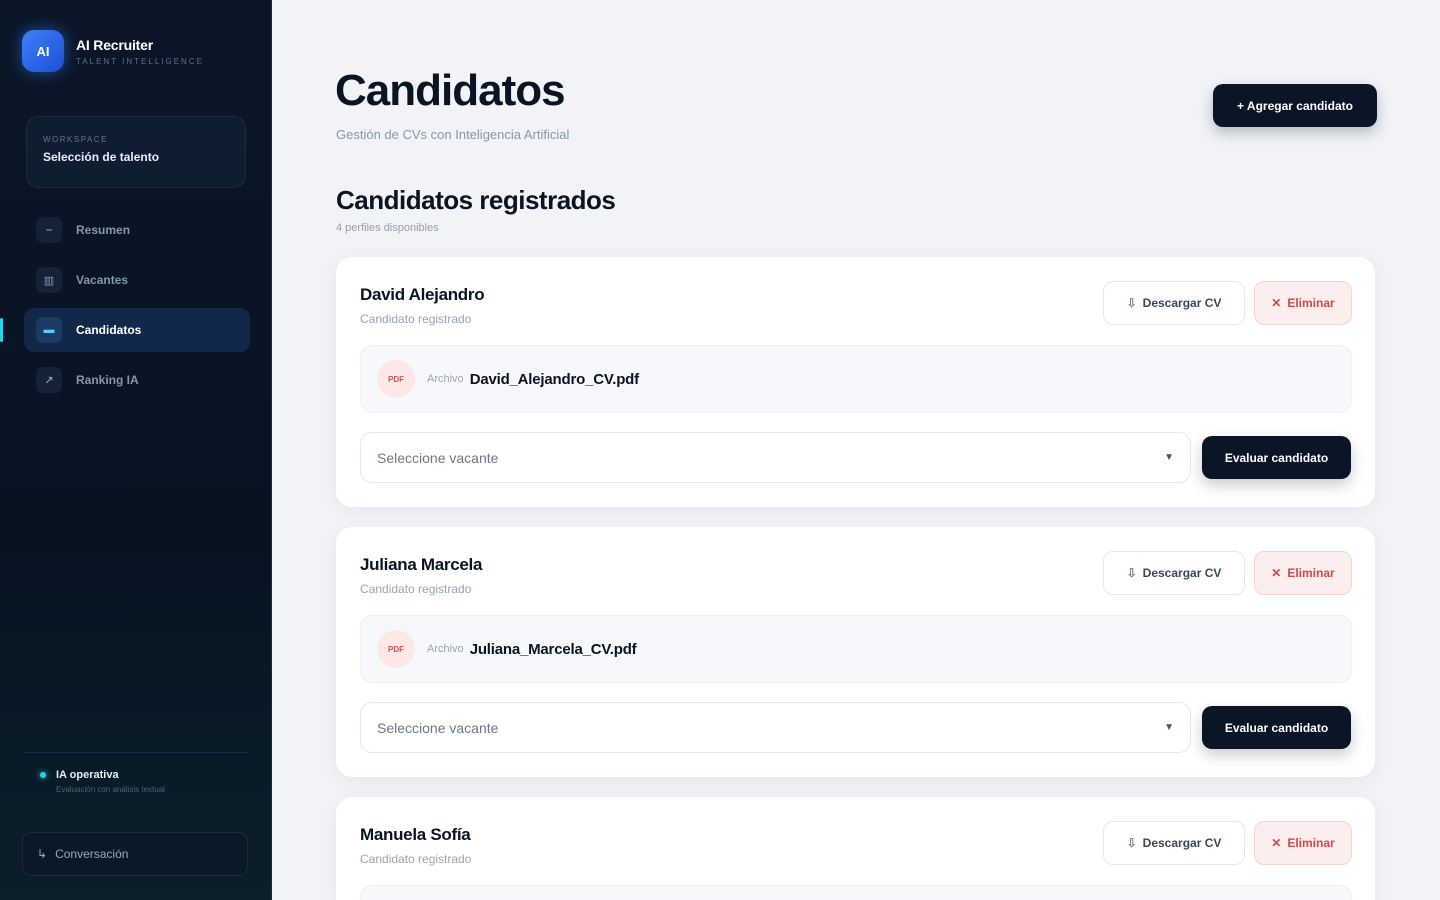 The image size is (1440, 900). Describe the element at coordinates (87, 775) in the screenshot. I see `status-title: IA operativa` at that location.